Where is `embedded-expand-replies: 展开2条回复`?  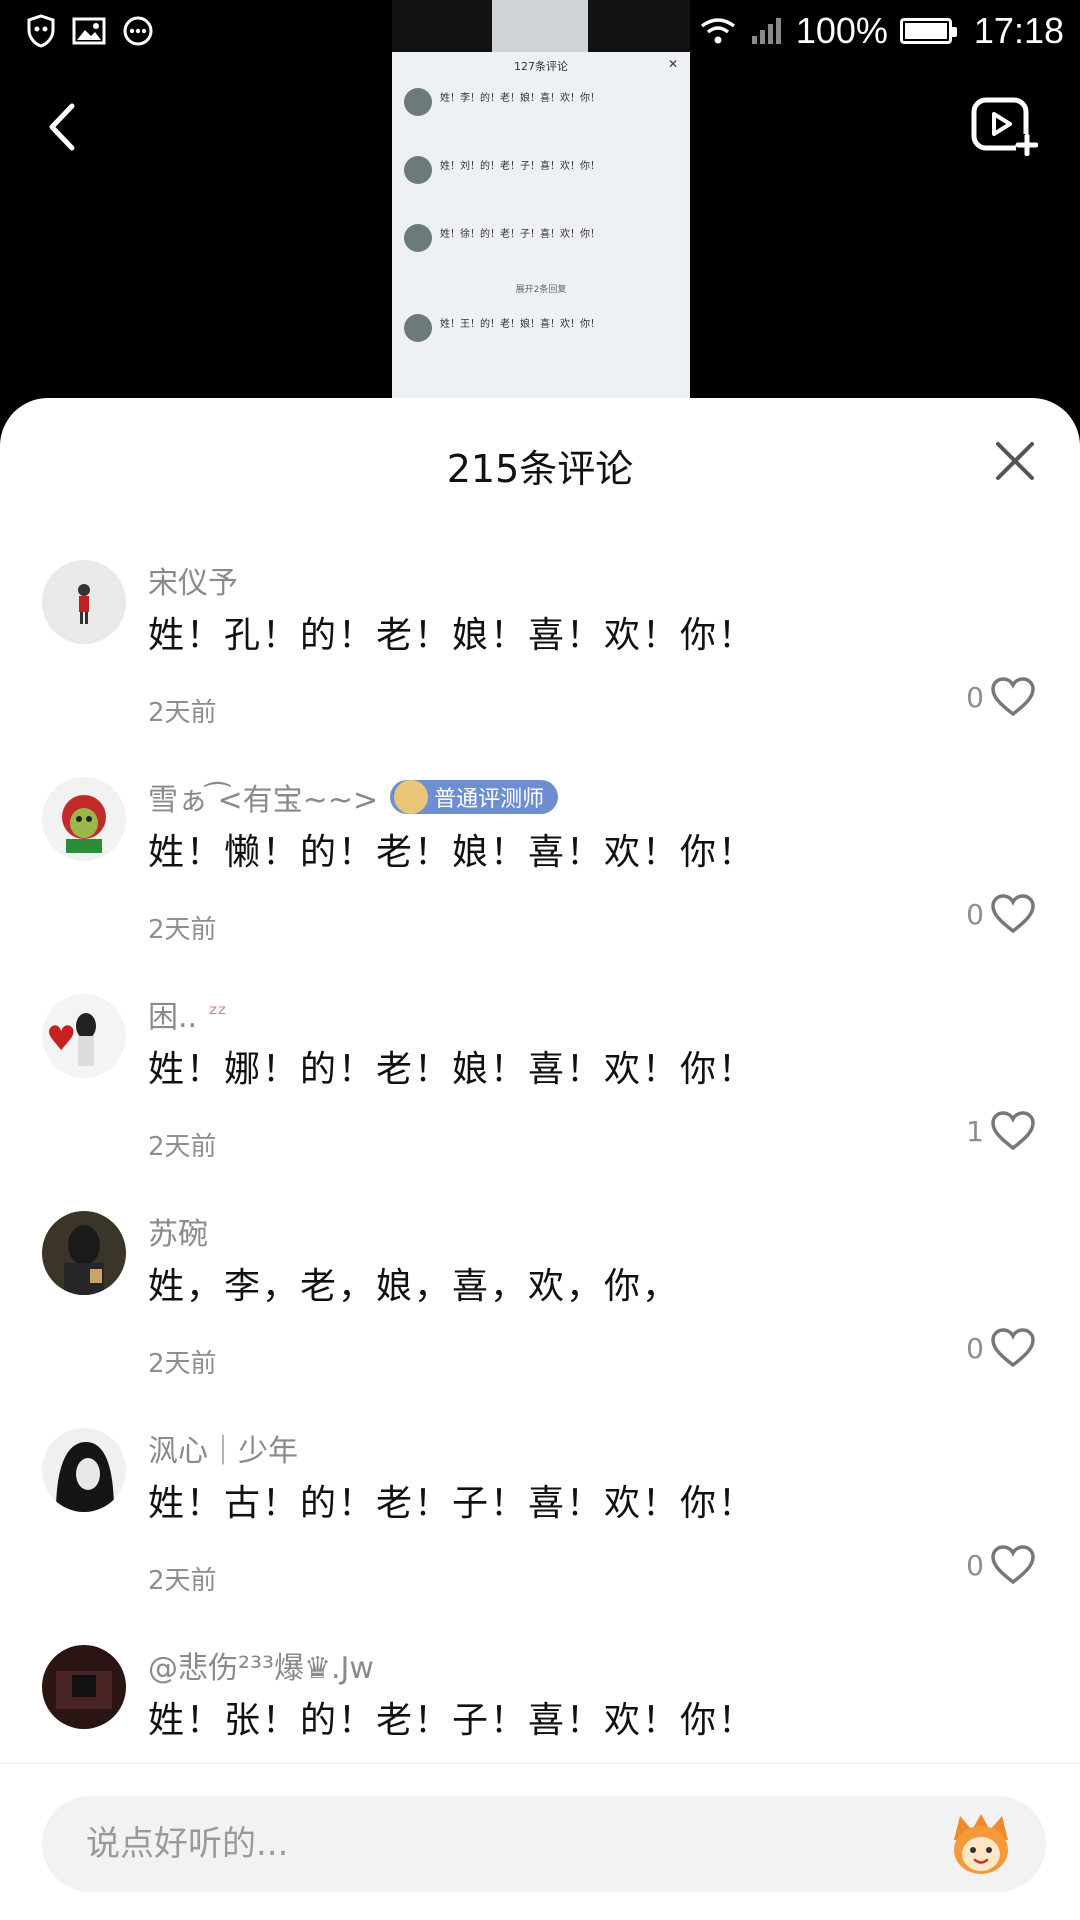 embedded-expand-replies: 展开2条回复 is located at coordinates (541, 290).